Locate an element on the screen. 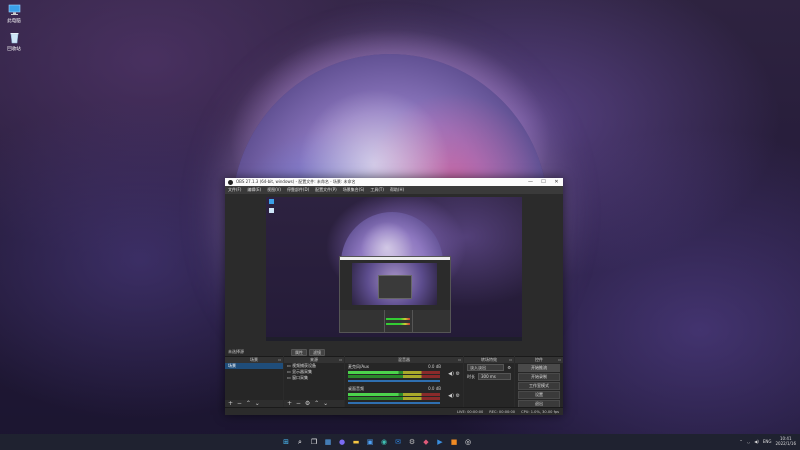 This screenshot has height=450, width=800. chat-icon: ● is located at coordinates (342, 442).